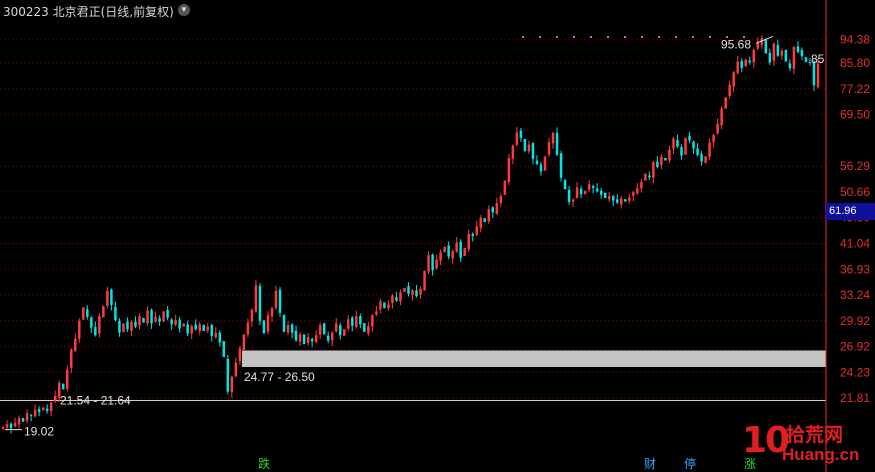 The width and height of the screenshot is (875, 472). Describe the element at coordinates (650, 464) in the screenshot. I see `event-marker: 财` at that location.